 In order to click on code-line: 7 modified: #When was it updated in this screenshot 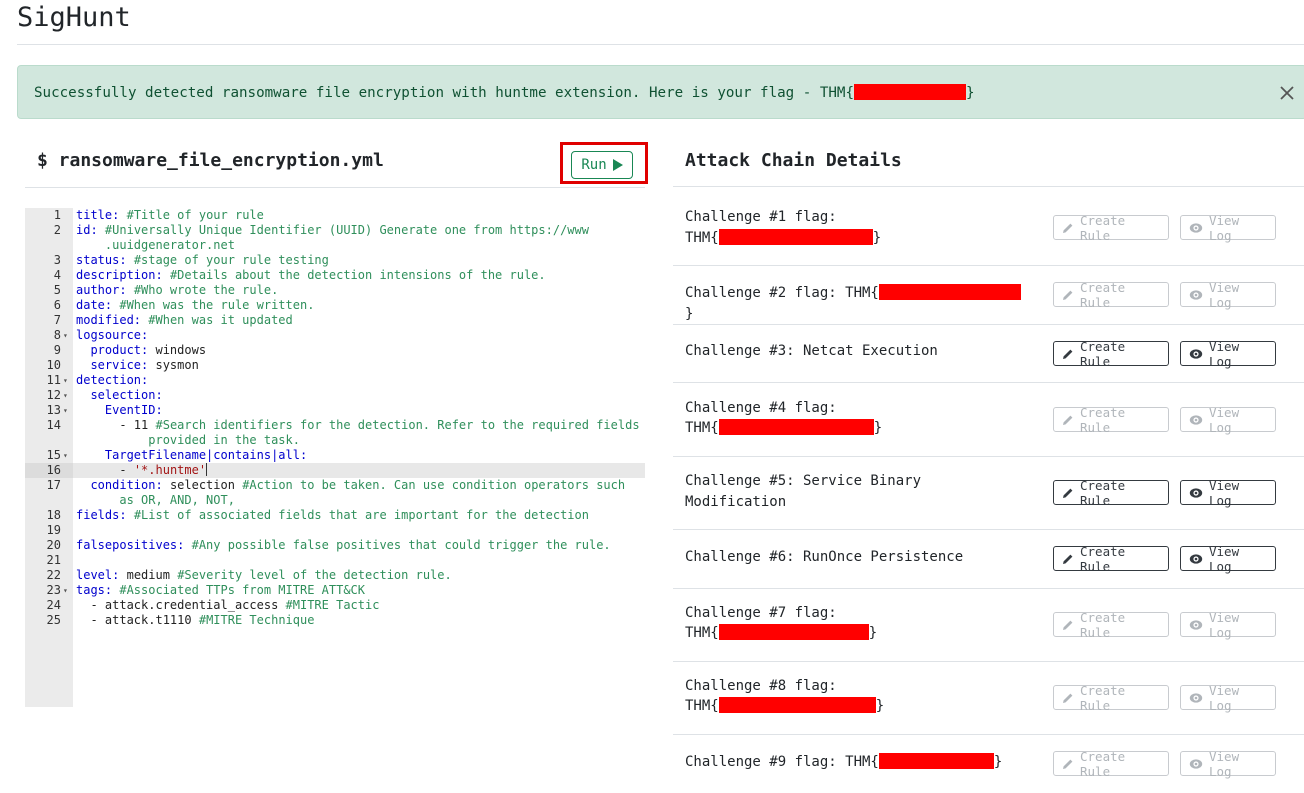, I will do `click(335, 320)`.